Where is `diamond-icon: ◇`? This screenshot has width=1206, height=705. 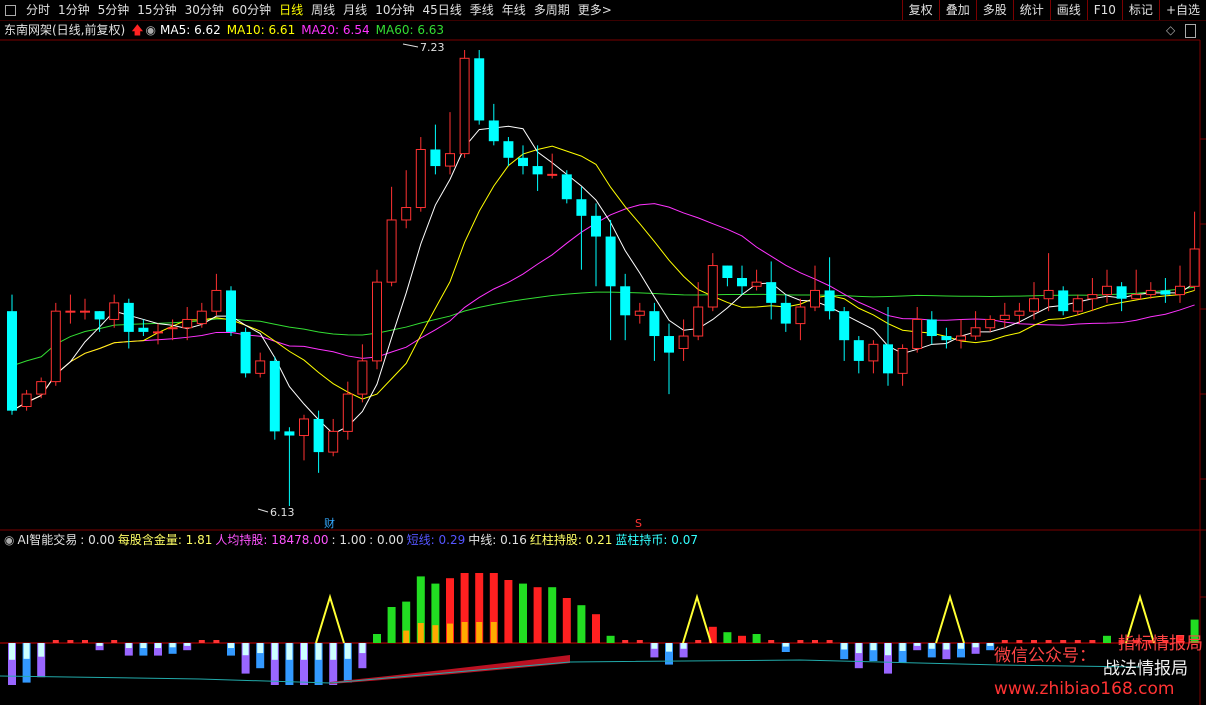
diamond-icon: ◇ is located at coordinates (1170, 30).